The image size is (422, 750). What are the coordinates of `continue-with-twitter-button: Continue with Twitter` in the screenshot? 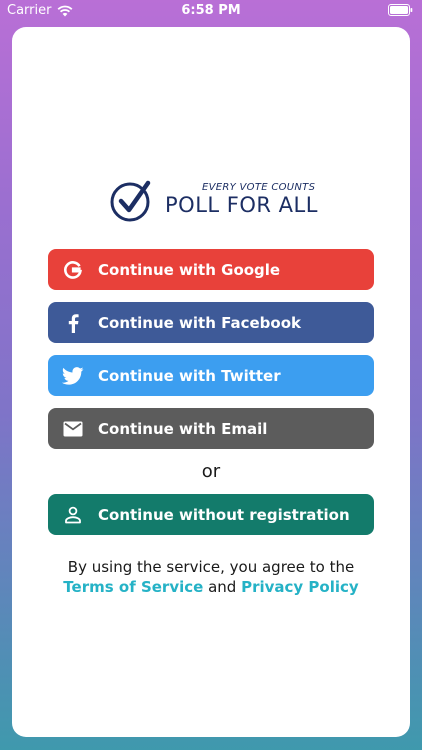 It's located at (211, 375).